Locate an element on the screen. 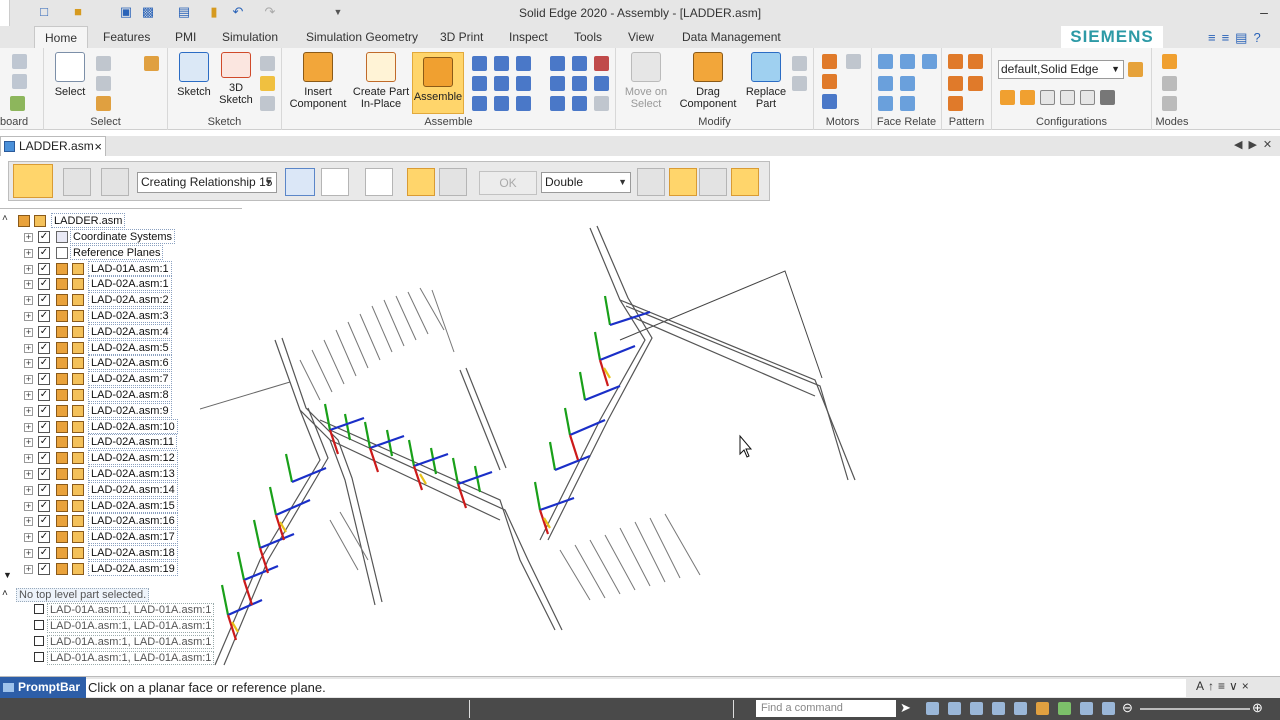  fit-icon is located at coordinates (976, 708).